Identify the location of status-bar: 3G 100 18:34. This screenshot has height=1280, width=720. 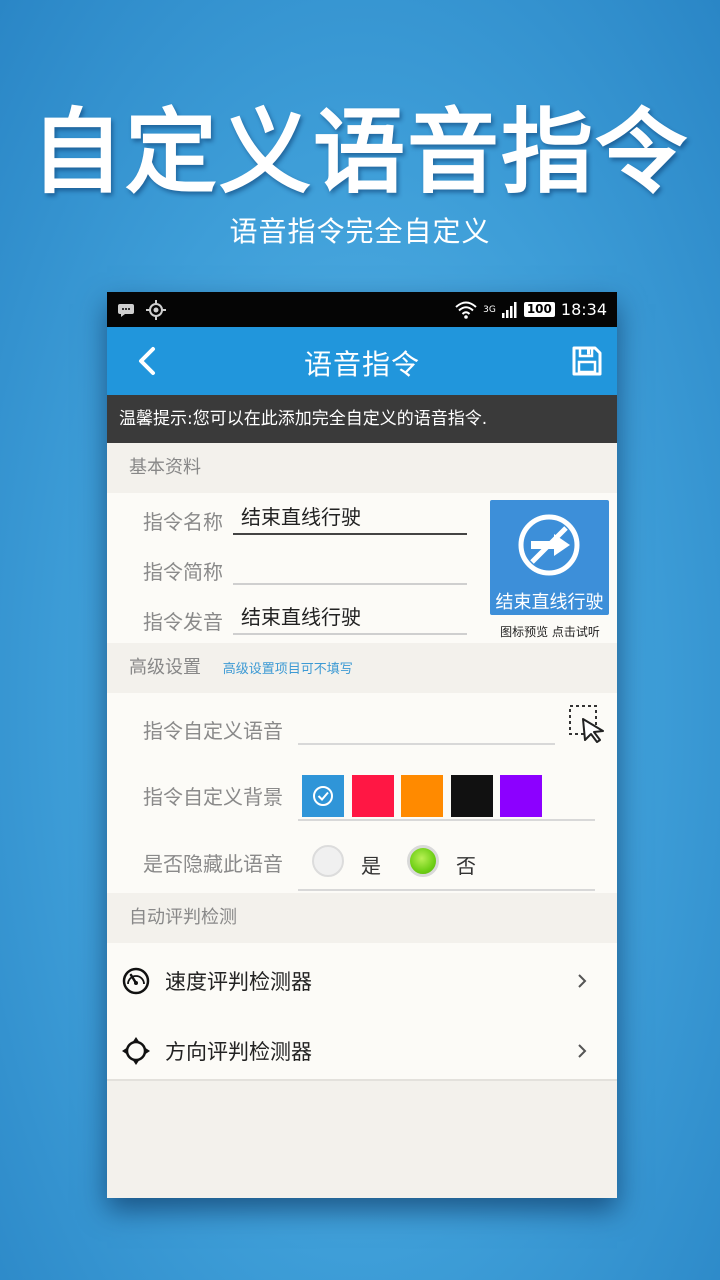
(362, 309).